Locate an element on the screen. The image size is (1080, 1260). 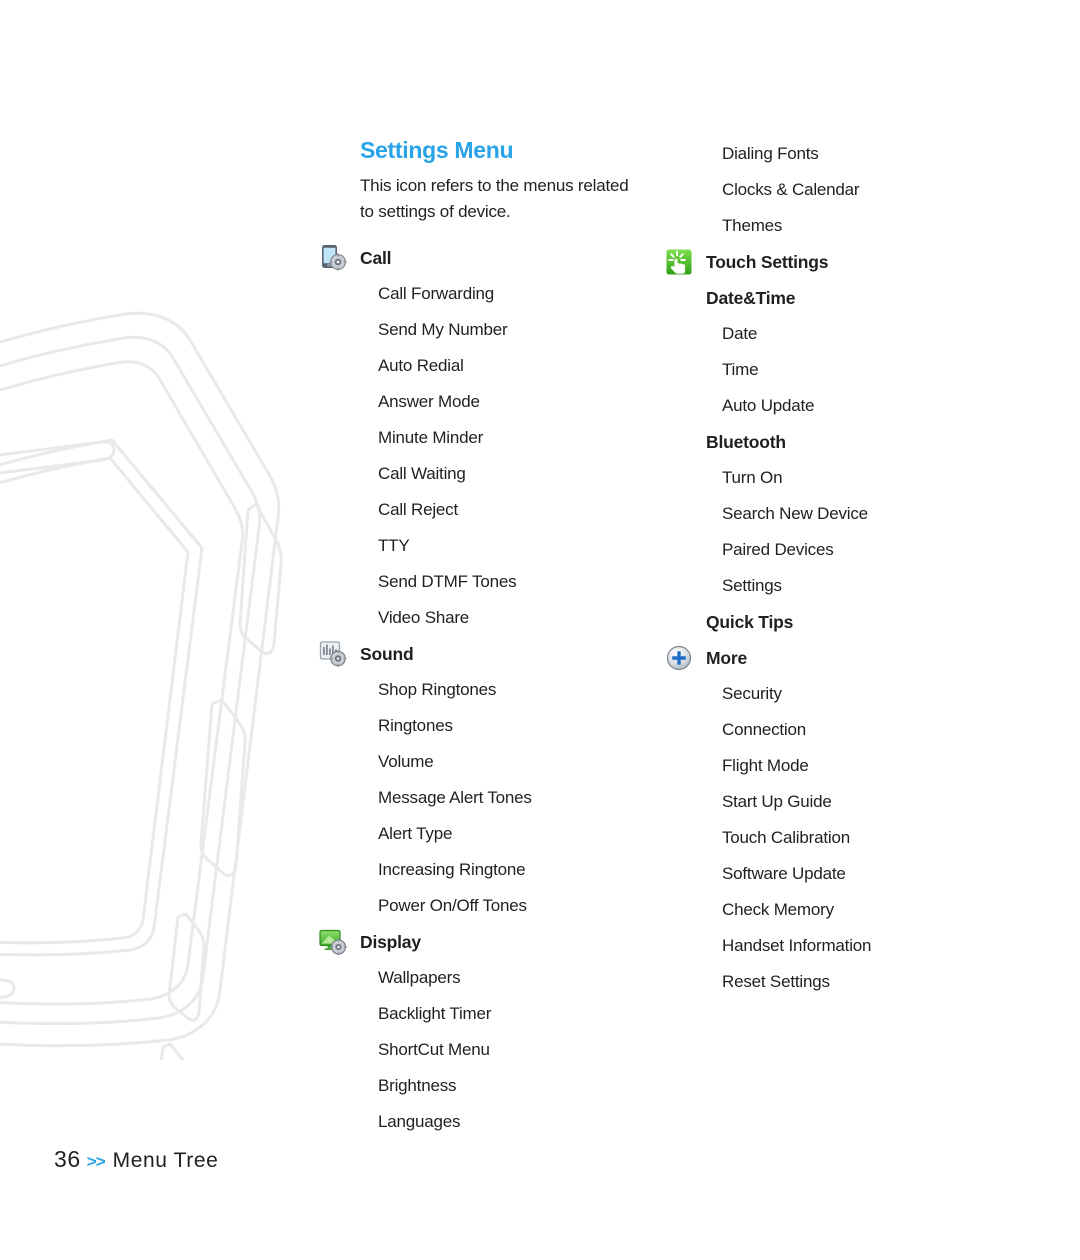
menu-item-label: Quick Tips is located at coordinates (750, 622).